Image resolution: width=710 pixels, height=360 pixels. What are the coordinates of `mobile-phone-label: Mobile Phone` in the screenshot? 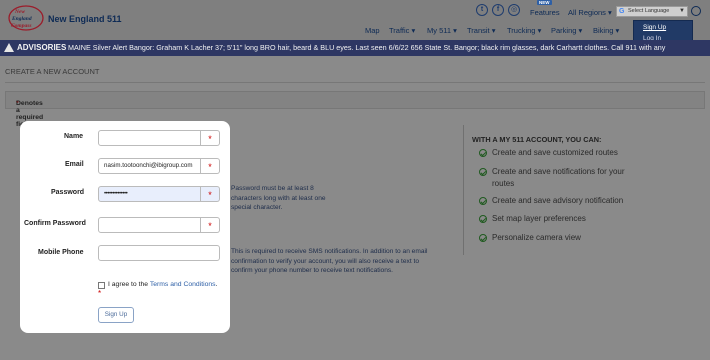 It's located at (61, 252).